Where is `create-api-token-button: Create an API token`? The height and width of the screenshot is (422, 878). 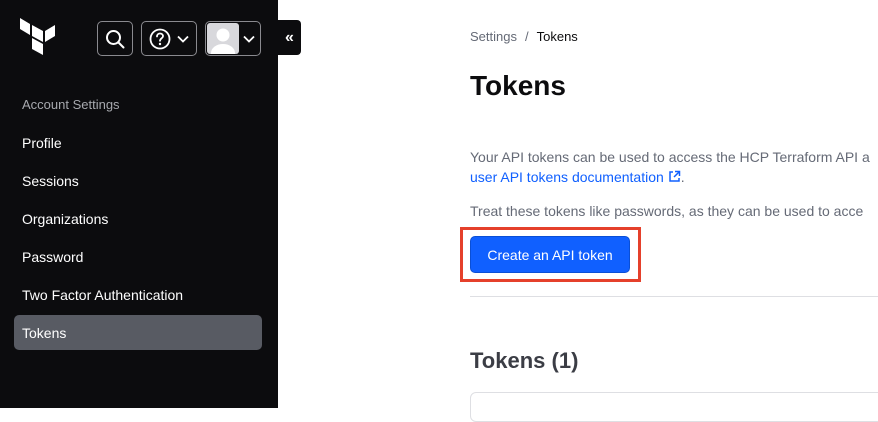 create-api-token-button: Create an API token is located at coordinates (550, 254).